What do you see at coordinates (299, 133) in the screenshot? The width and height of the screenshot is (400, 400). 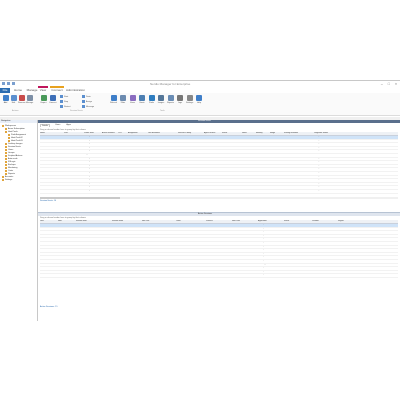 I see `column-header: Scaling Schedule` at bounding box center [299, 133].